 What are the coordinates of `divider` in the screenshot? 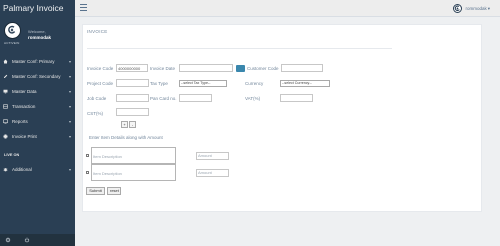 It's located at (239, 48).